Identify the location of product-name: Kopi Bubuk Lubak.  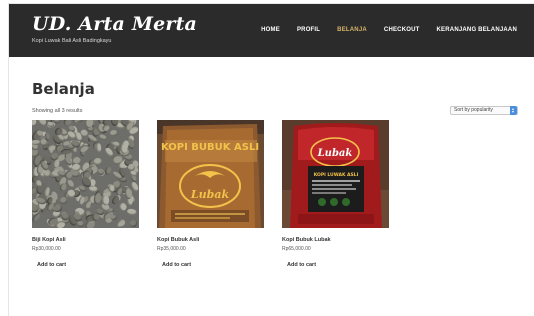
(335, 240).